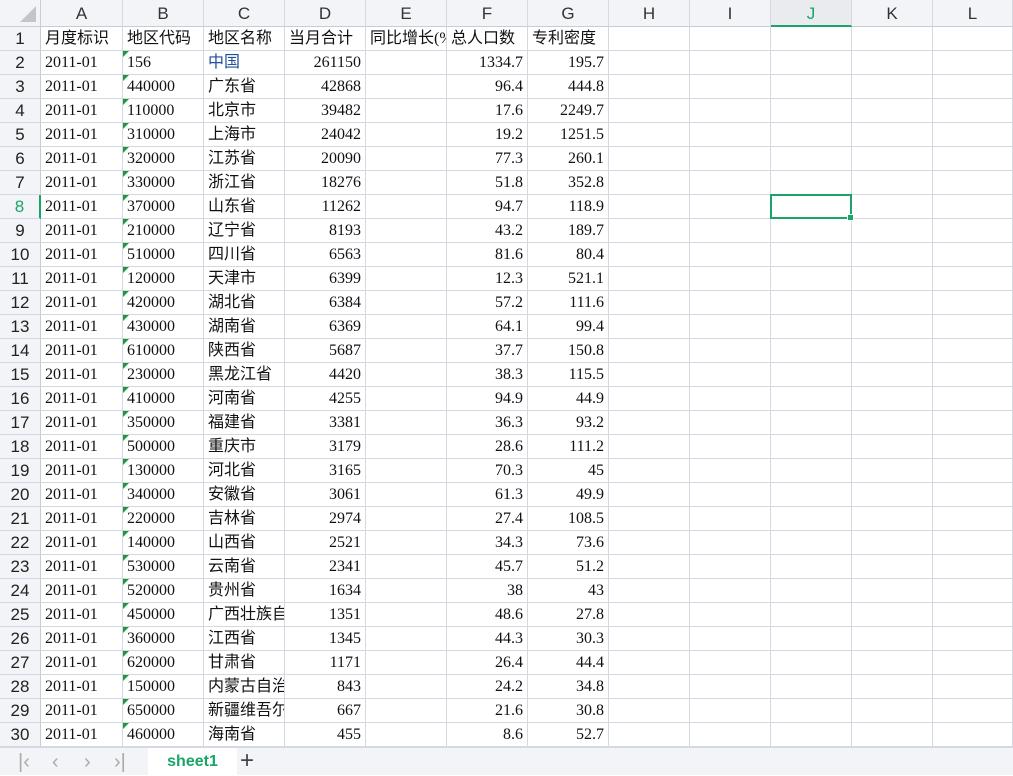 This screenshot has height=776, width=1013. What do you see at coordinates (325, 303) in the screenshot?
I see `table-cell: 6384` at bounding box center [325, 303].